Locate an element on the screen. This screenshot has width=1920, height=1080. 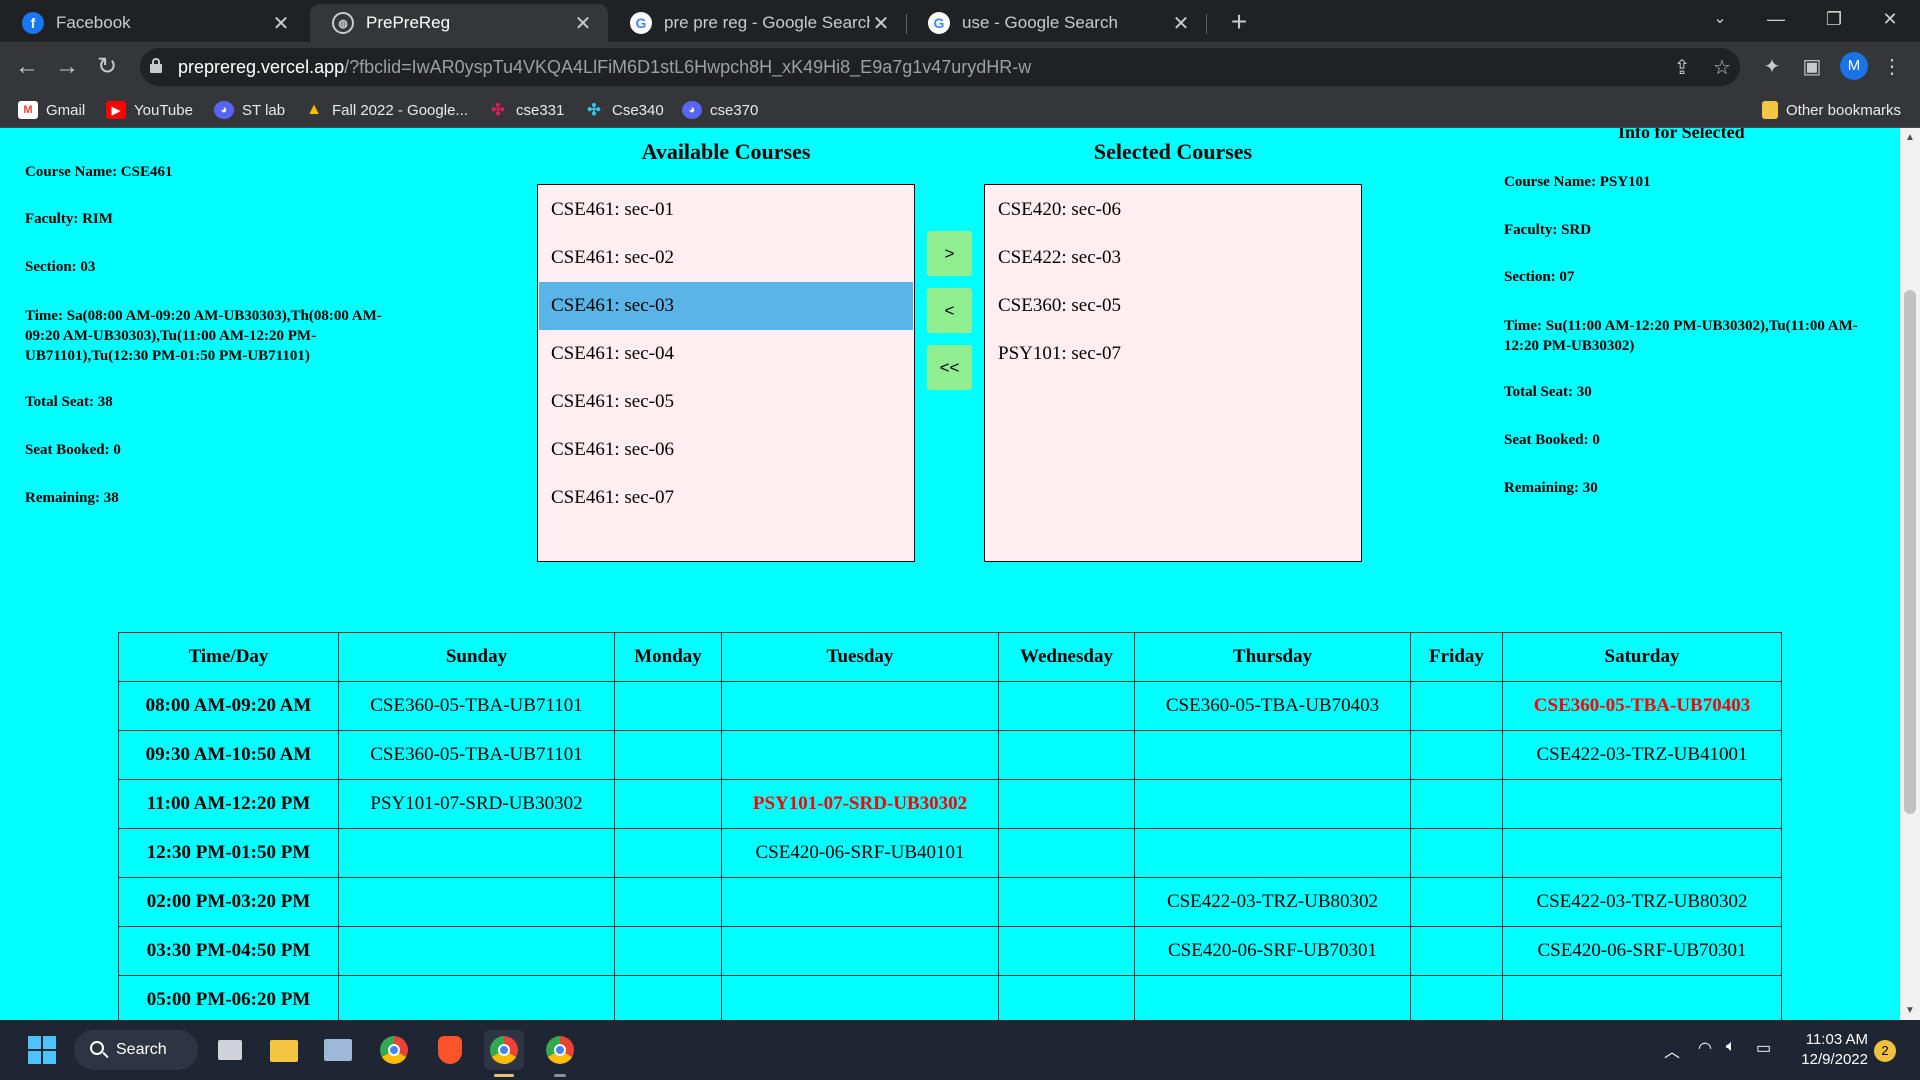
battery-icon: ▭ is located at coordinates (1763, 1048).